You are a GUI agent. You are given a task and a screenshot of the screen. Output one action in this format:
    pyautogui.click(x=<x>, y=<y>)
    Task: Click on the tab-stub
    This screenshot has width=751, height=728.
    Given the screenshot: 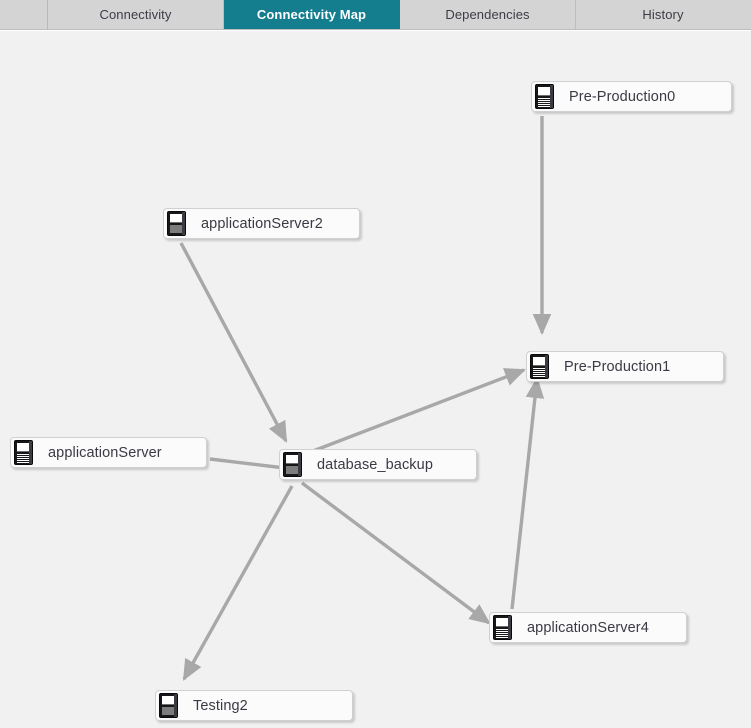 What is the action you would take?
    pyautogui.click(x=24, y=14)
    